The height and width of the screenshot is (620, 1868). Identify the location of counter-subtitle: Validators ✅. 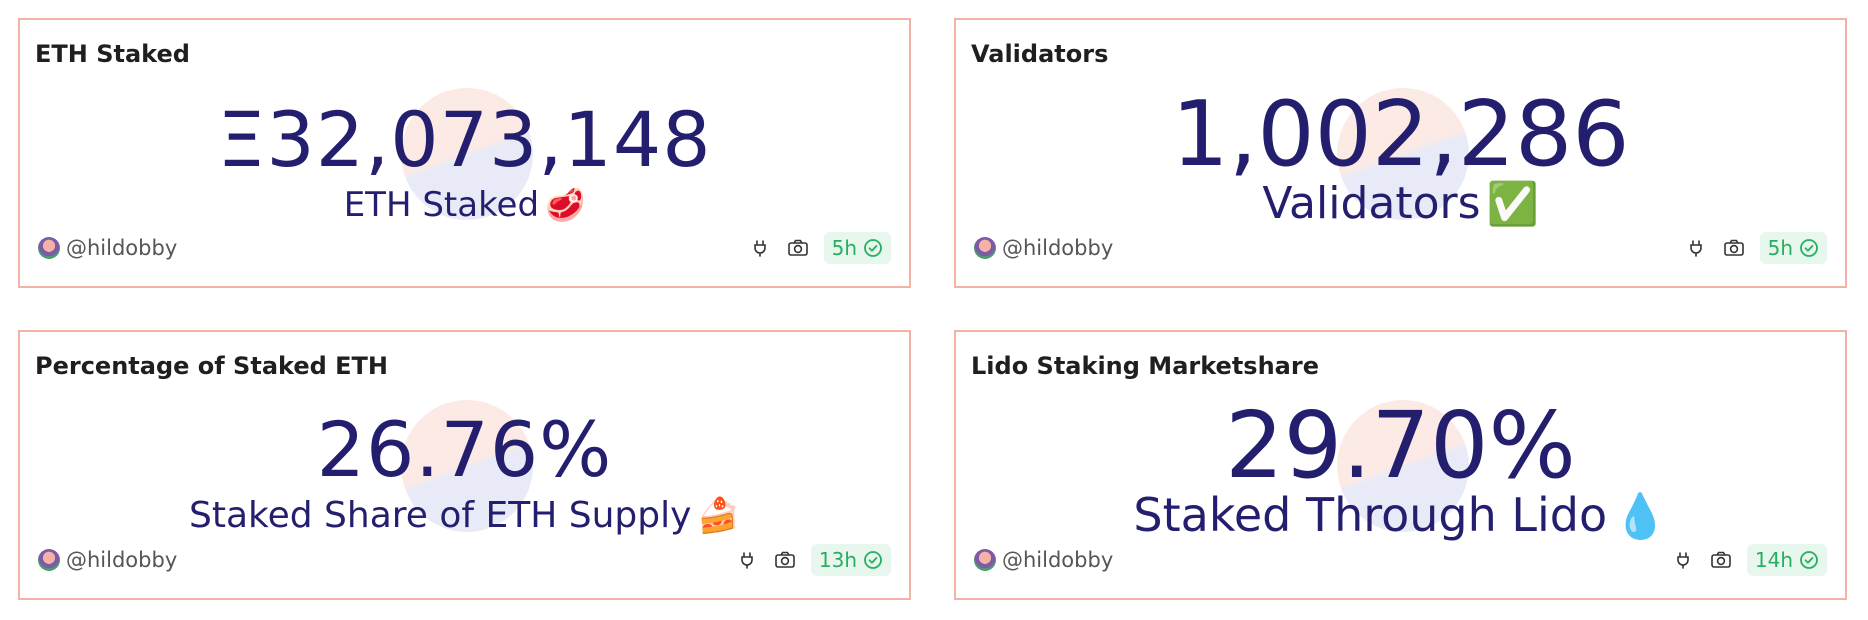
(1400, 204).